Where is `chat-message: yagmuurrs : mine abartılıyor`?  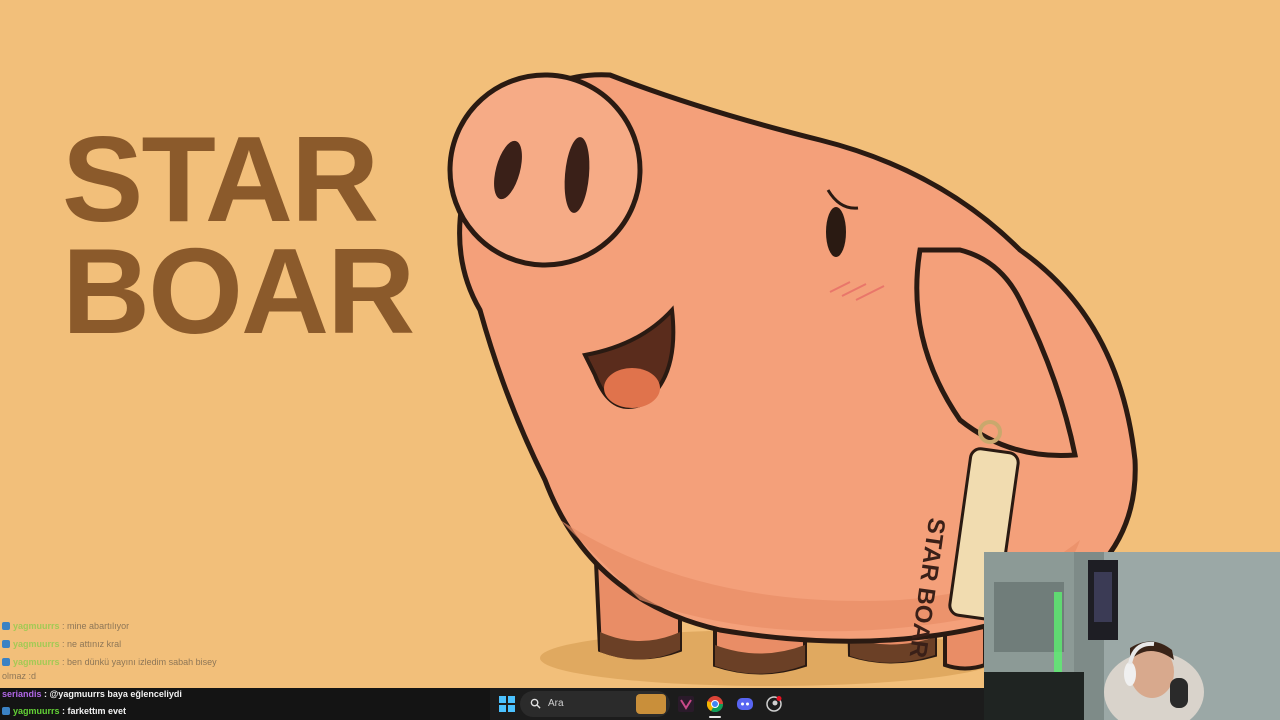 chat-message: yagmuurrs : mine abartılıyor is located at coordinates (65, 626).